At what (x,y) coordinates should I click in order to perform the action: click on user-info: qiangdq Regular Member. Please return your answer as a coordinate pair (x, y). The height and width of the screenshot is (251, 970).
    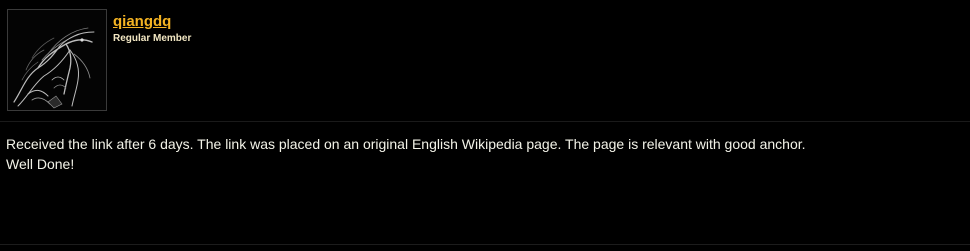
    Looking at the image, I should click on (152, 29).